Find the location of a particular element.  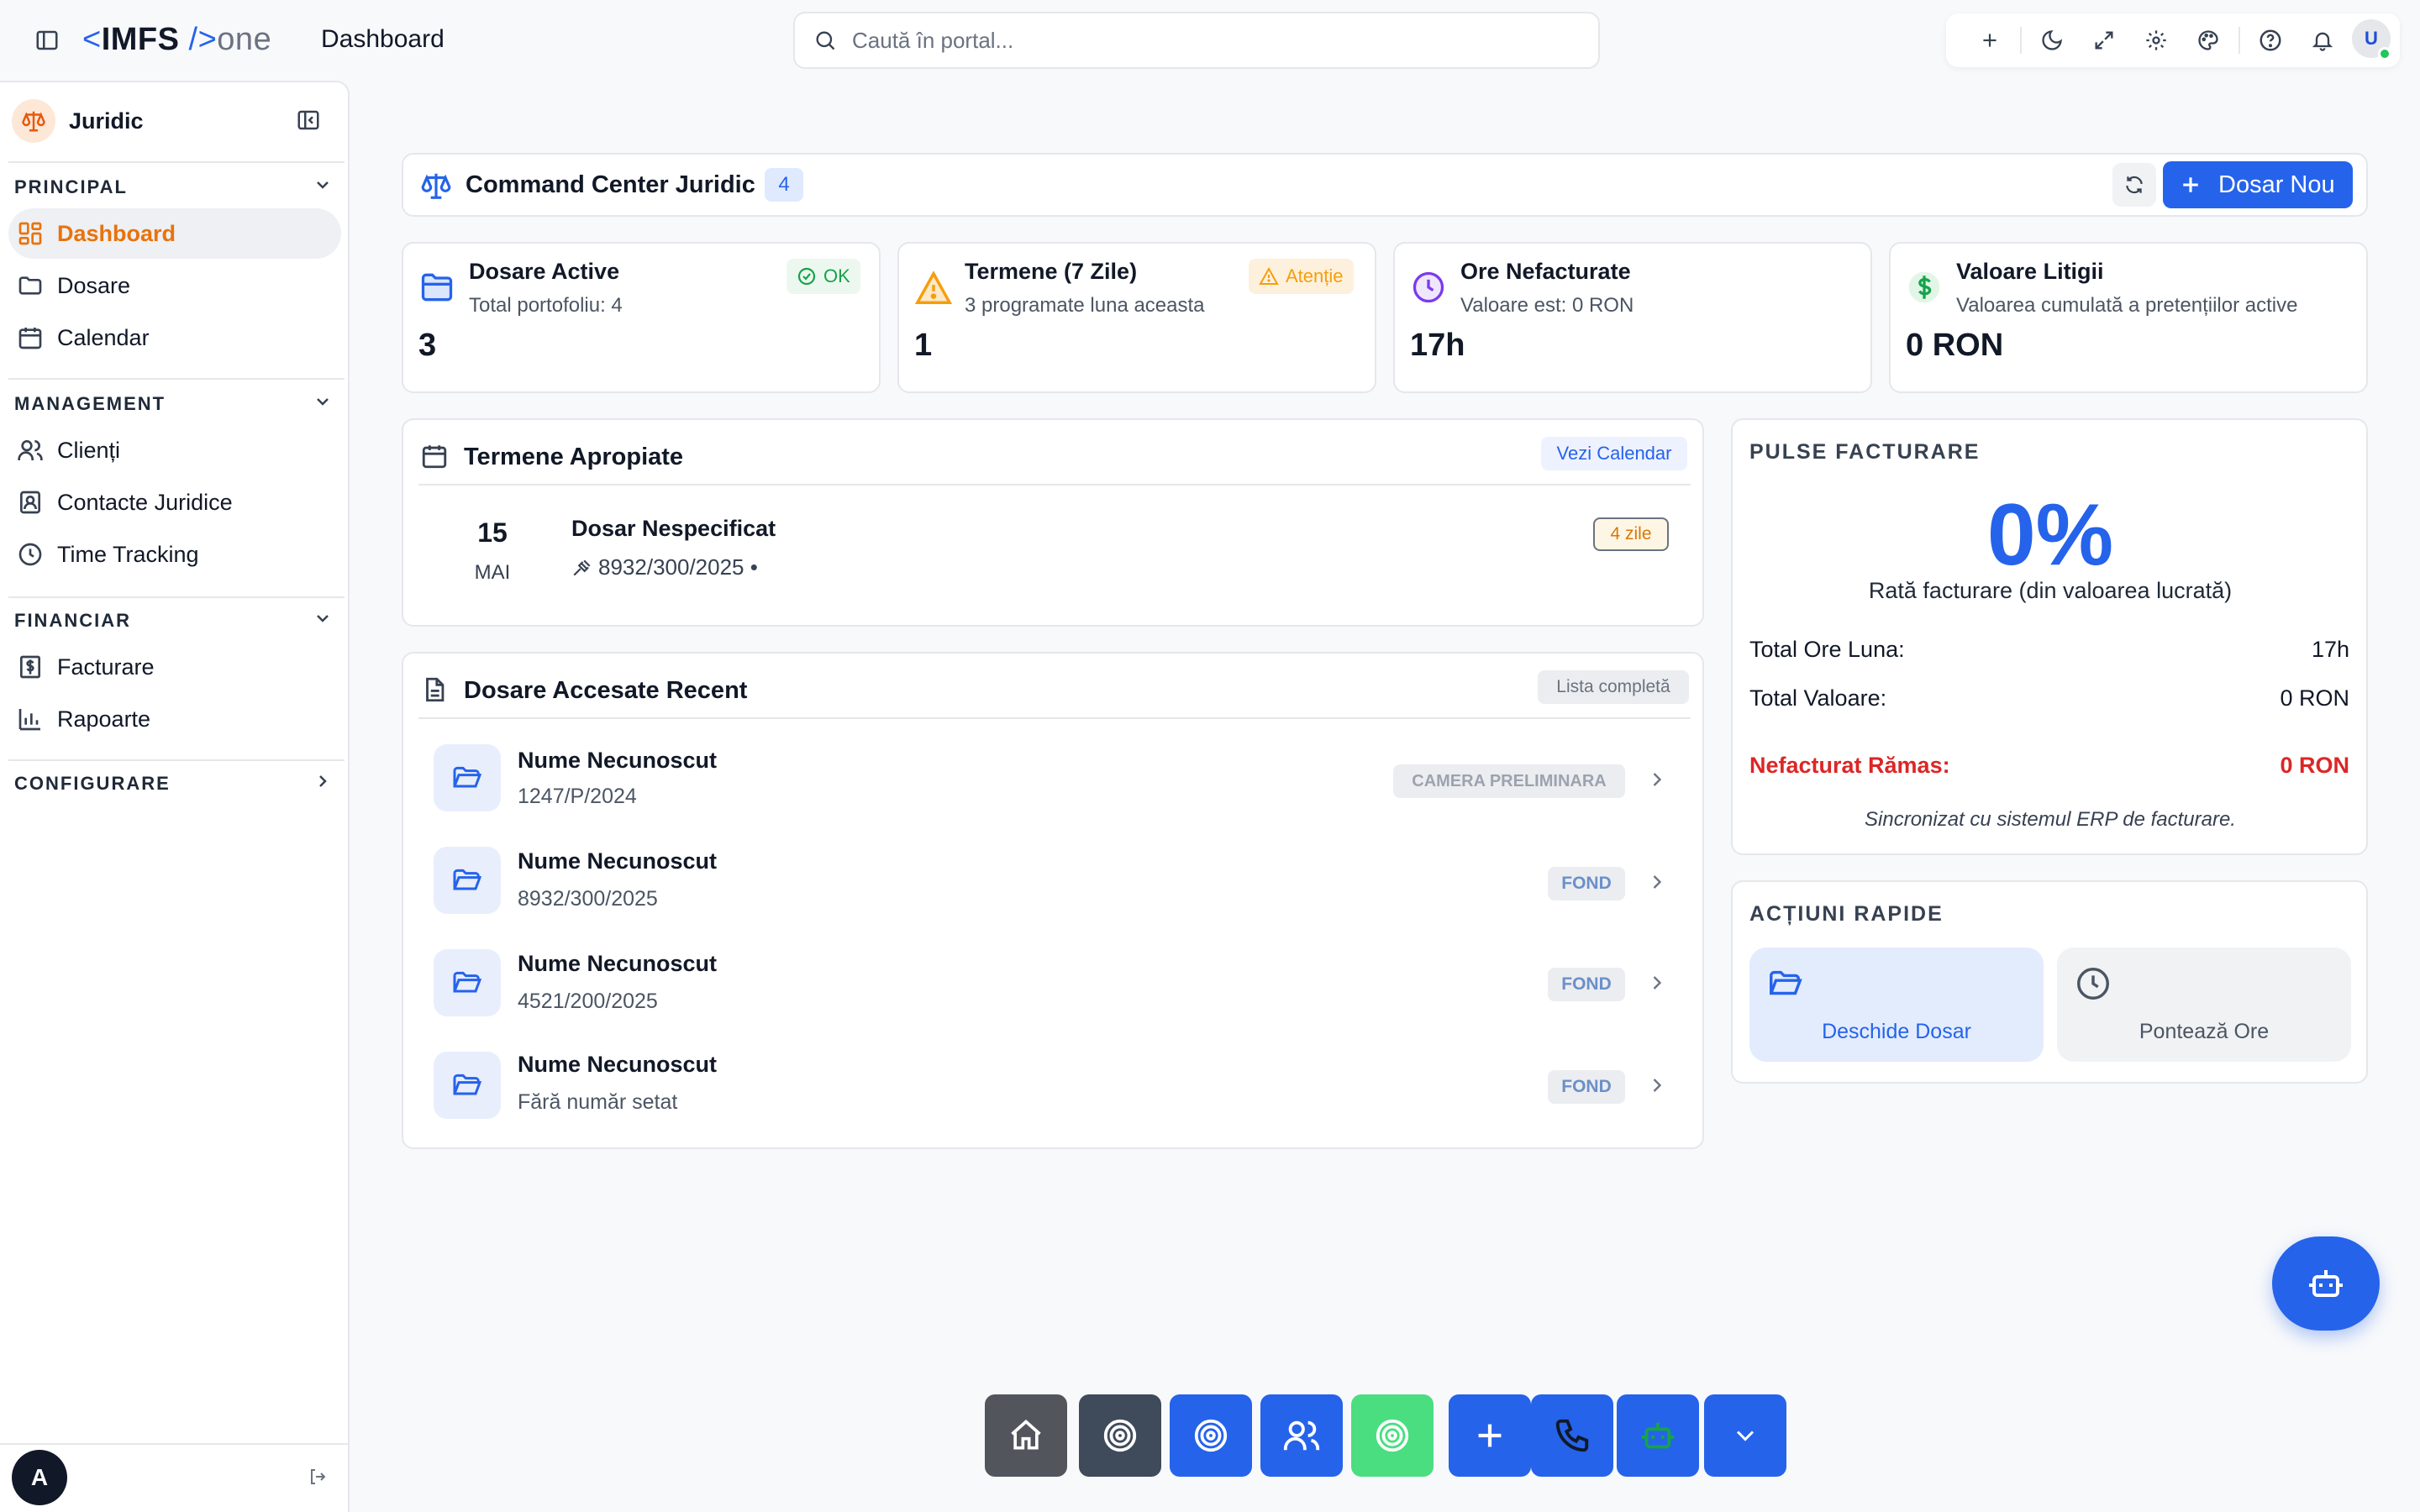

search-box is located at coordinates (1196, 40).